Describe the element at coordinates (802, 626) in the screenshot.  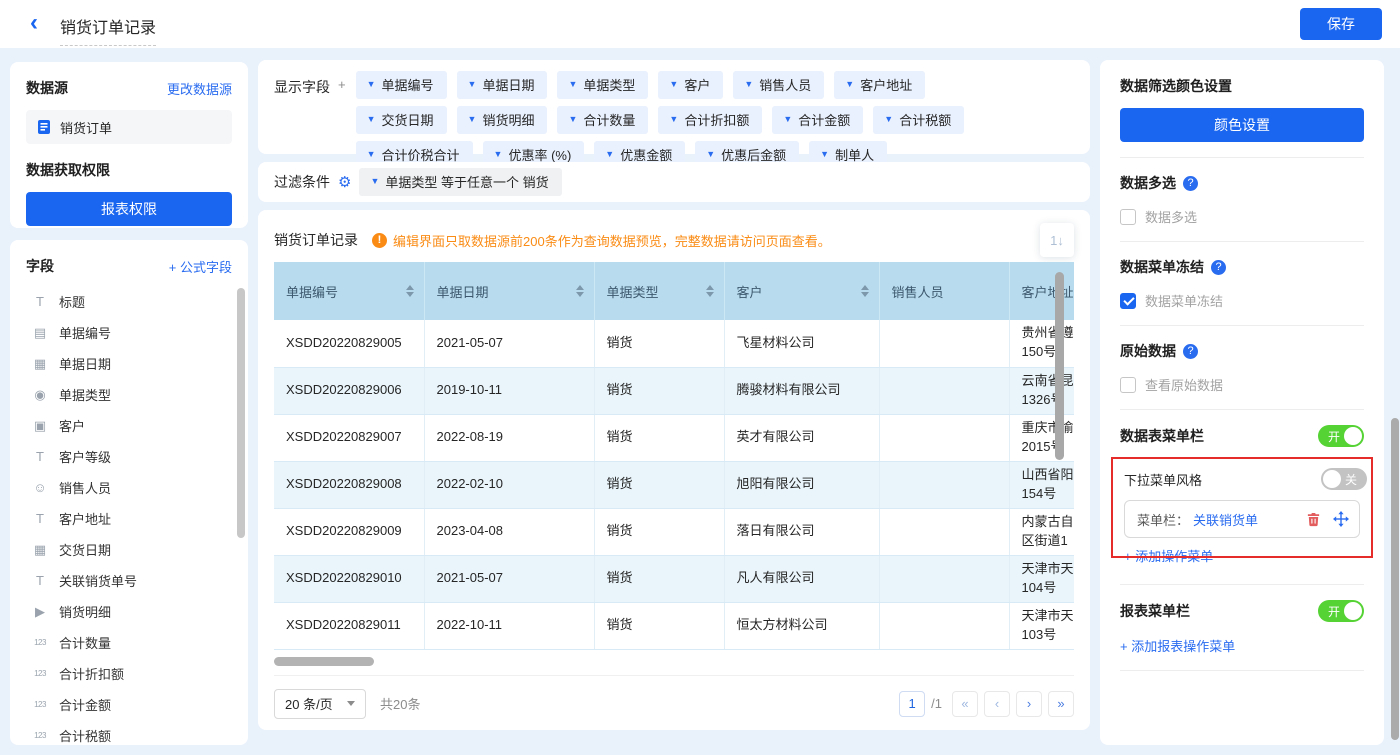
I see `cell: 恒太方材料公司` at that location.